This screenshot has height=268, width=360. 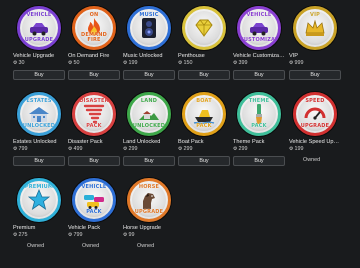 I want to click on gamepass-name: Vehicle Pack, so click(x=84, y=228).